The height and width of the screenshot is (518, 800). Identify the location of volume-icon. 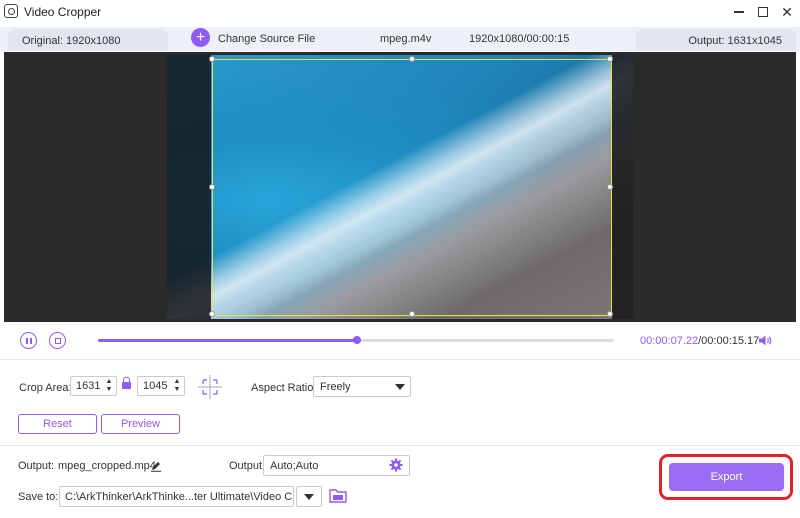
(765, 340).